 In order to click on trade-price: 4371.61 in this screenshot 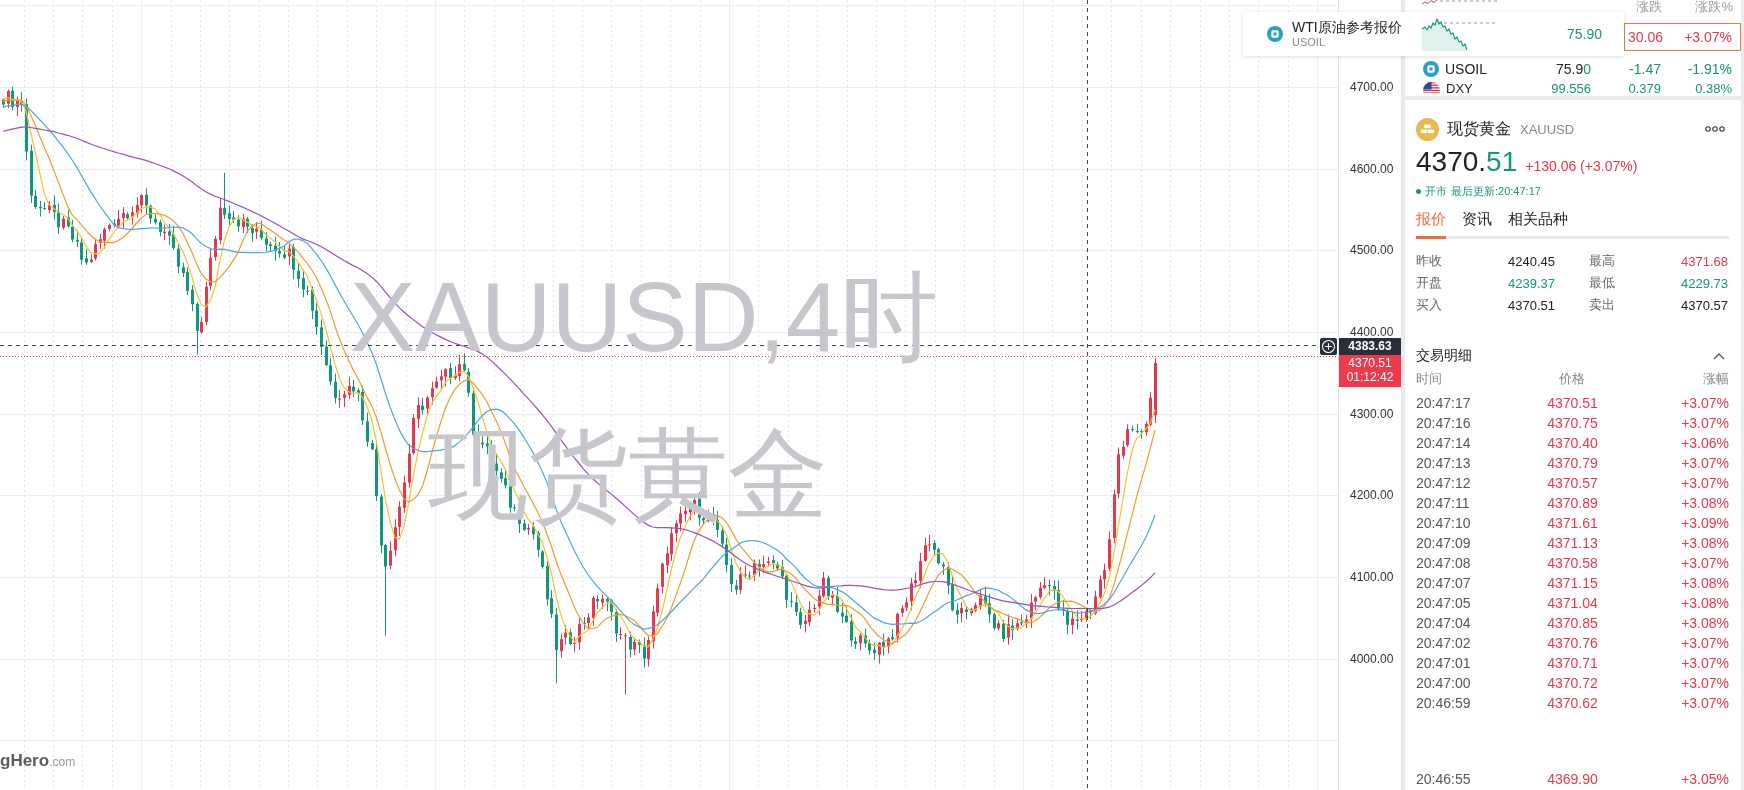, I will do `click(1572, 523)`.